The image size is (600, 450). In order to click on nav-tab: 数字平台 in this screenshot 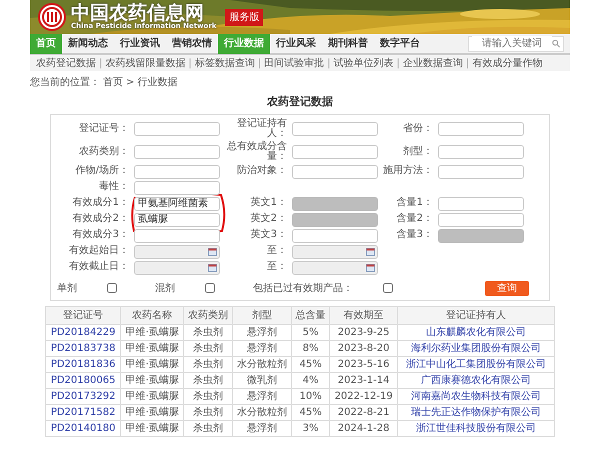, I will do `click(400, 43)`.